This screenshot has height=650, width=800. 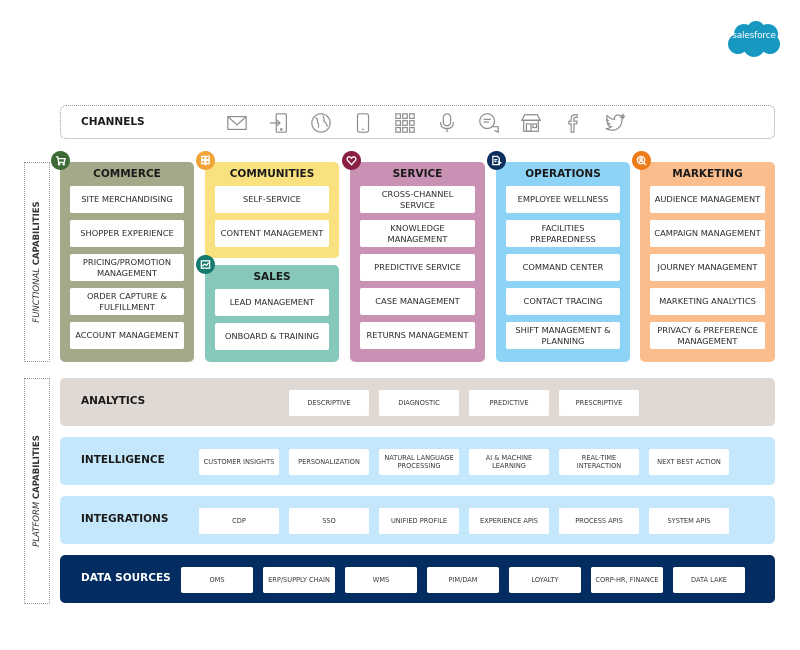 I want to click on heart-icon, so click(x=351, y=160).